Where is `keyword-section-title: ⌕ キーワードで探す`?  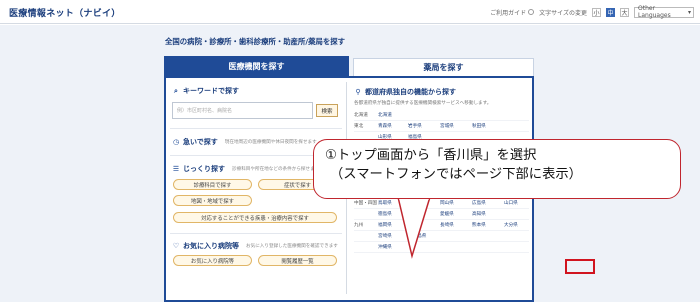 keyword-section-title: ⌕ キーワードで探す is located at coordinates (205, 91).